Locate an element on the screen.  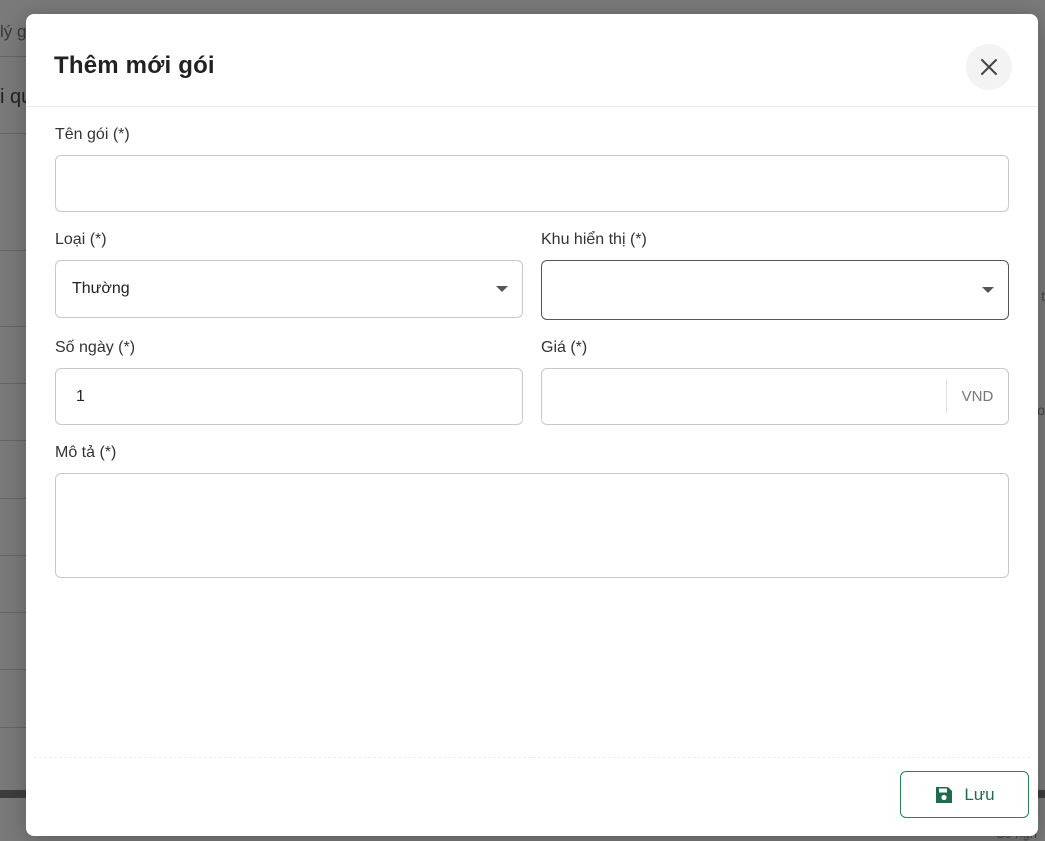
close-button is located at coordinates (989, 67).